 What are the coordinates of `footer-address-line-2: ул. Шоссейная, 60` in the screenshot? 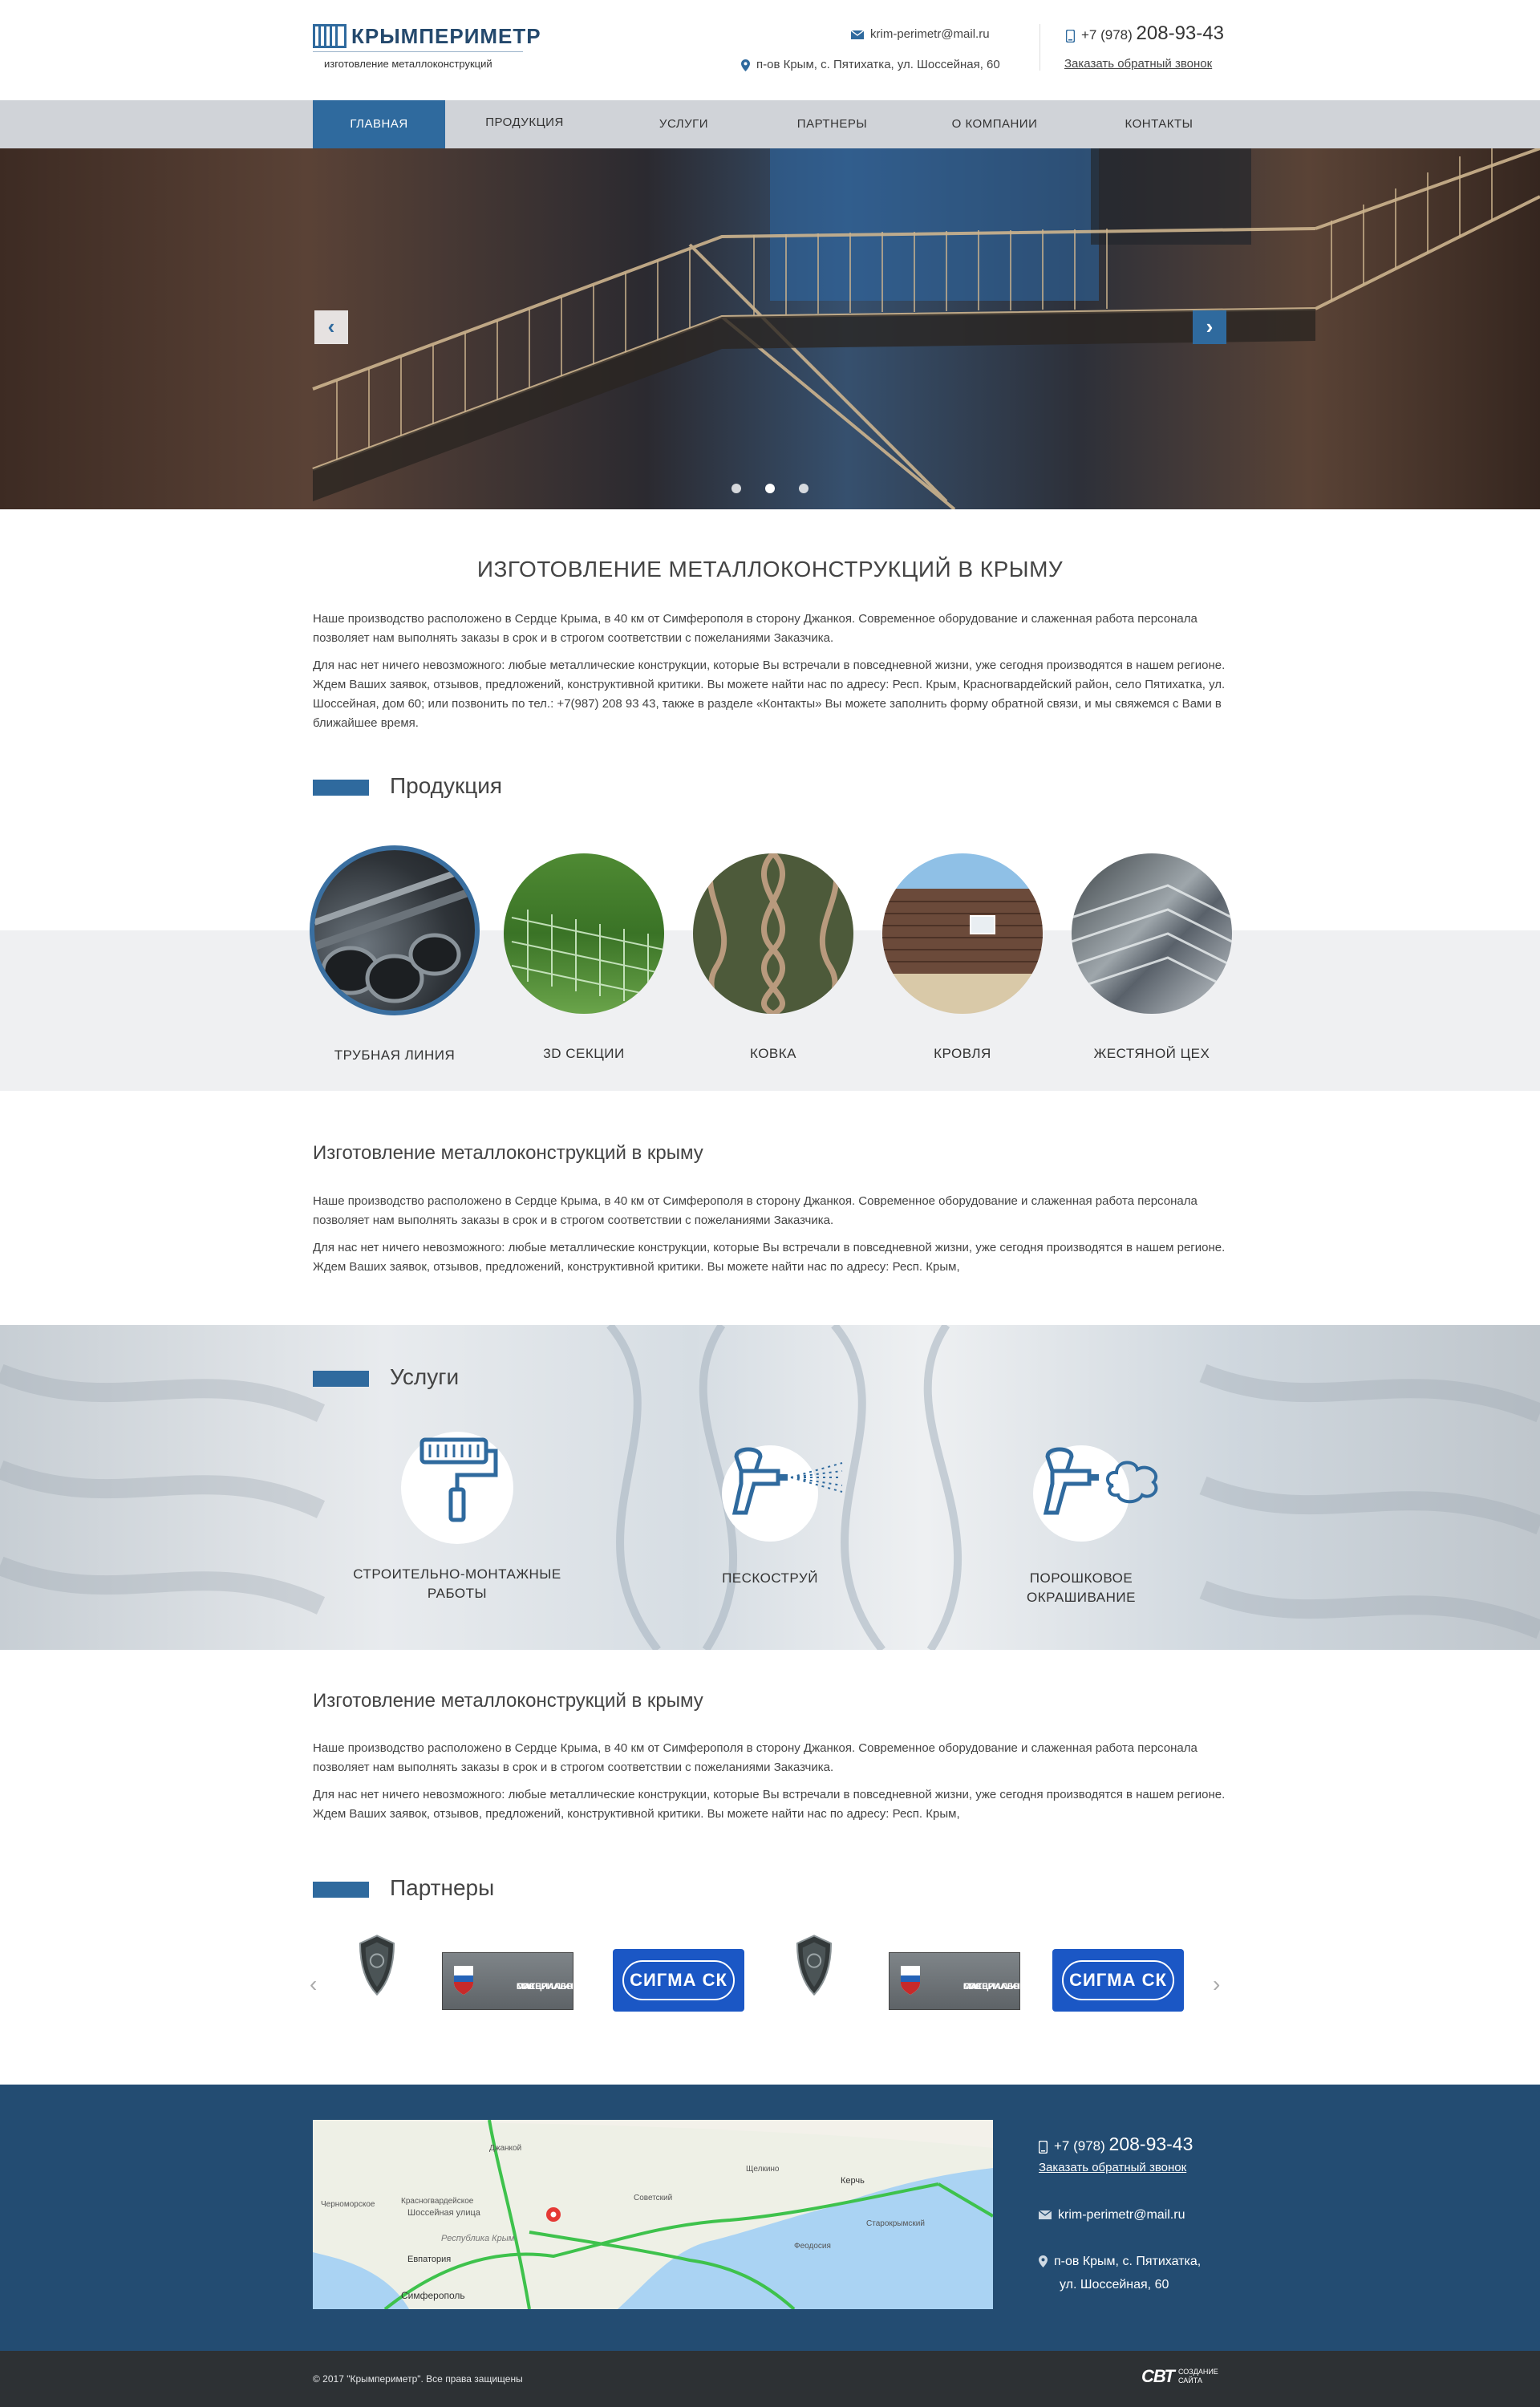 It's located at (1114, 2285).